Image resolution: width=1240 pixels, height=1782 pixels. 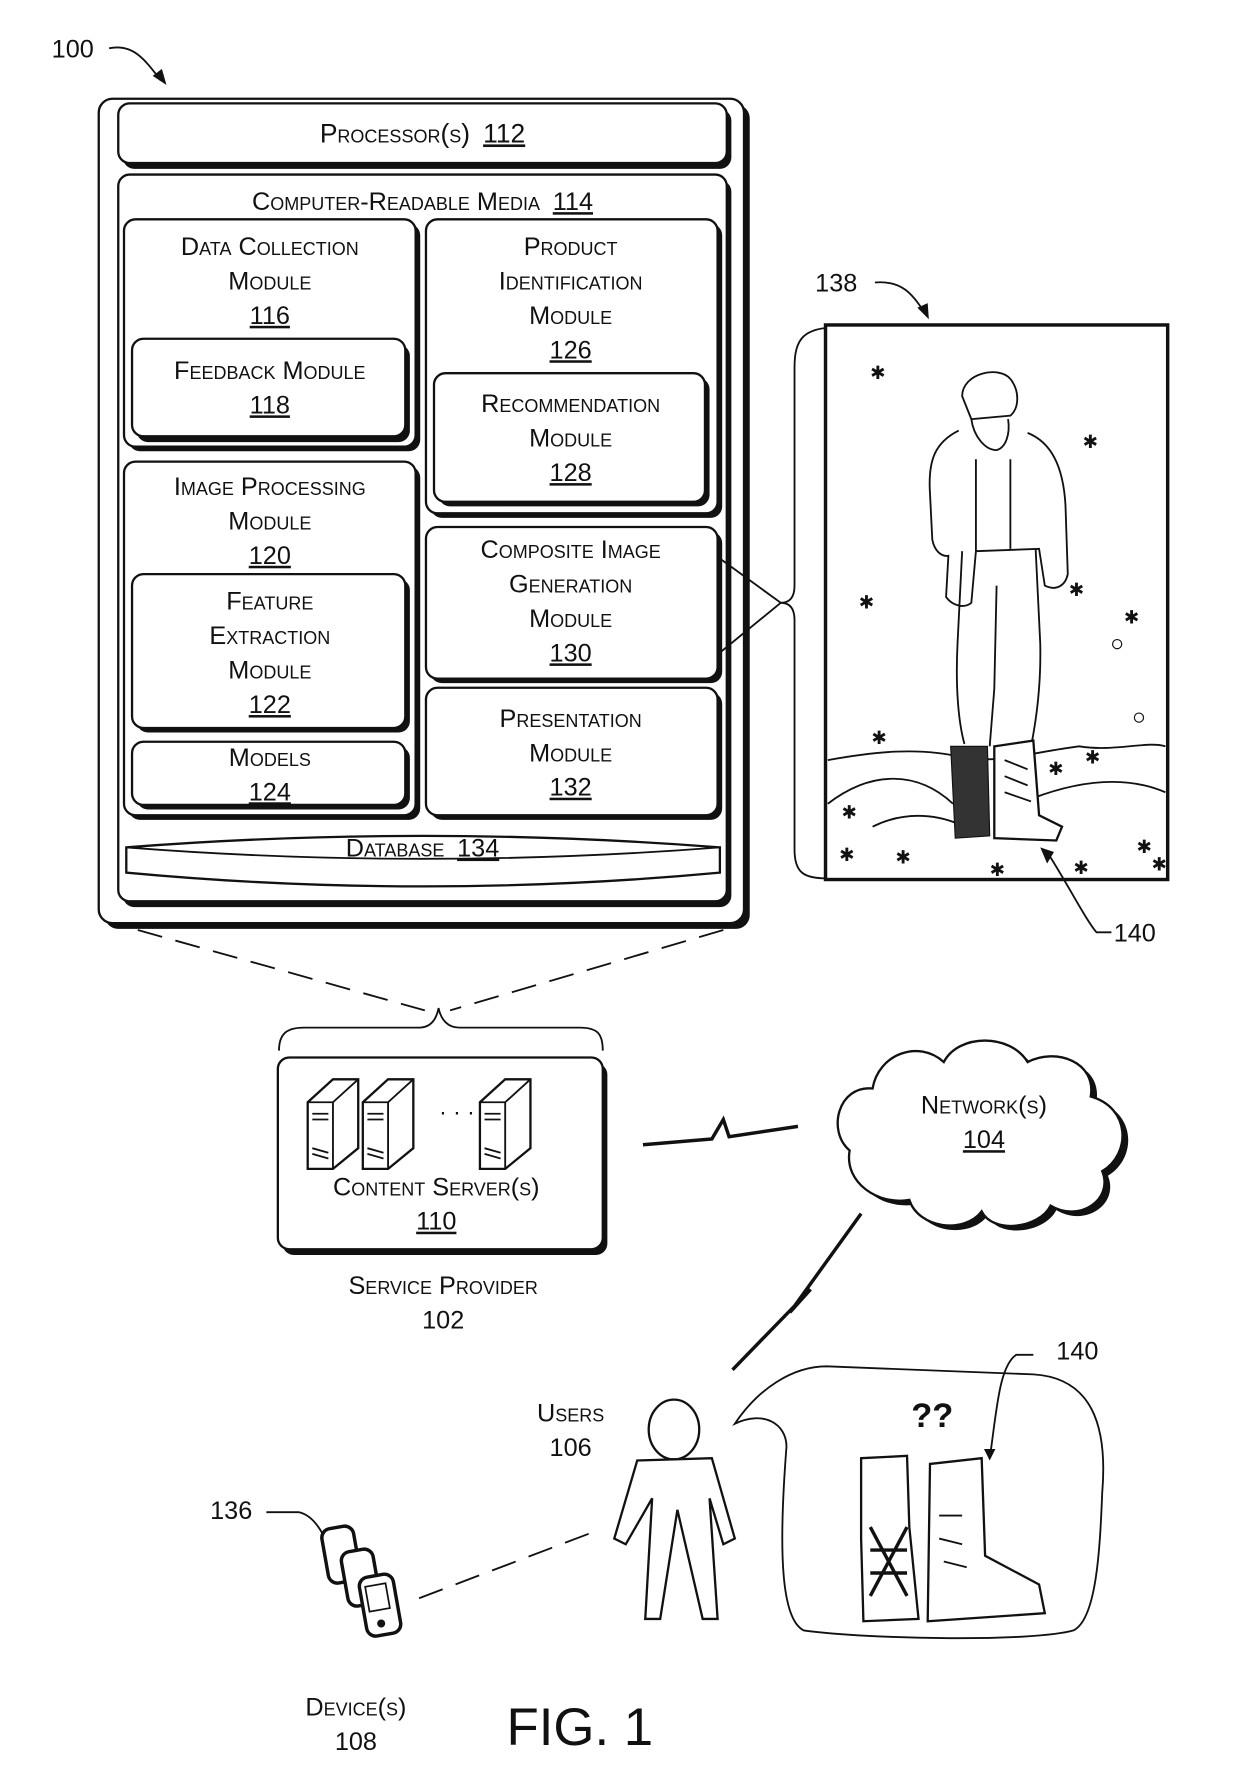 I want to click on content-servers-box: · · · Content Server(s) 110, so click(x=442, y=1155).